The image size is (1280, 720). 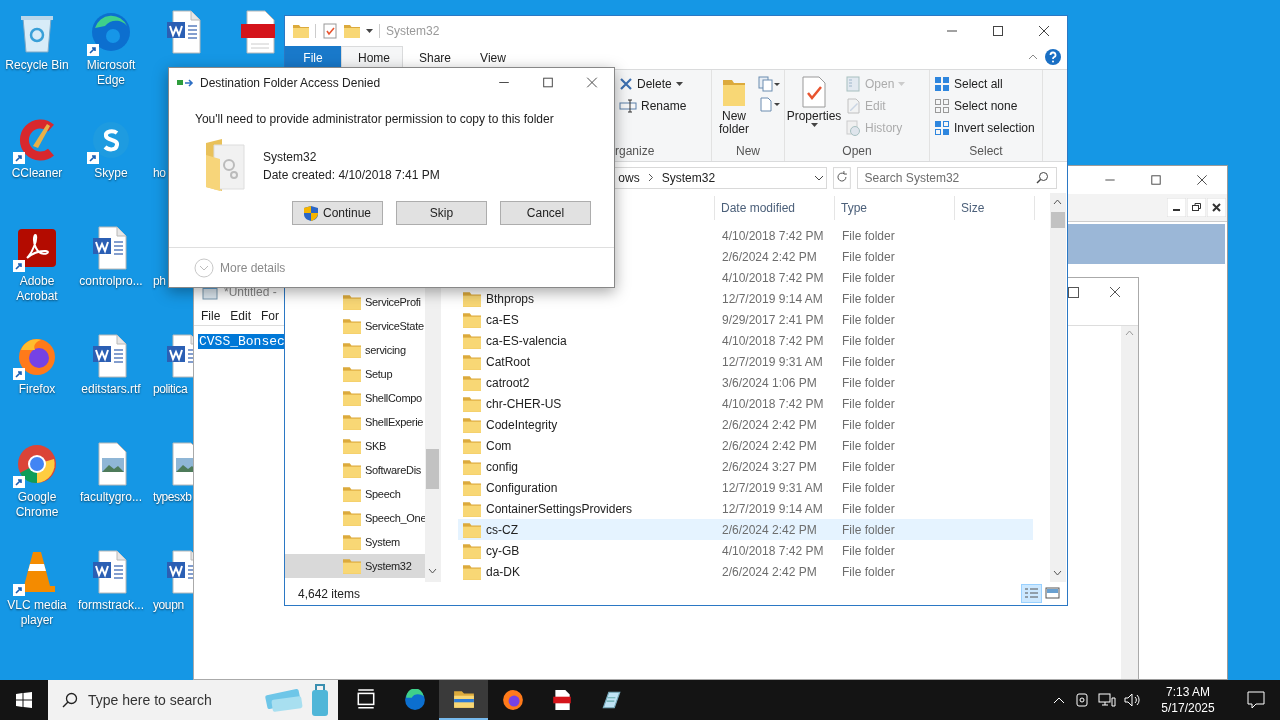 I want to click on network-icon, so click(x=1107, y=700).